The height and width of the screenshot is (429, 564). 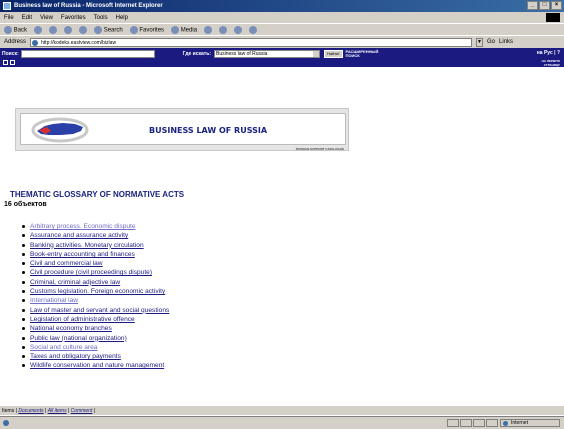 What do you see at coordinates (73, 18) in the screenshot?
I see `menu-favorites: Favorites` at bounding box center [73, 18].